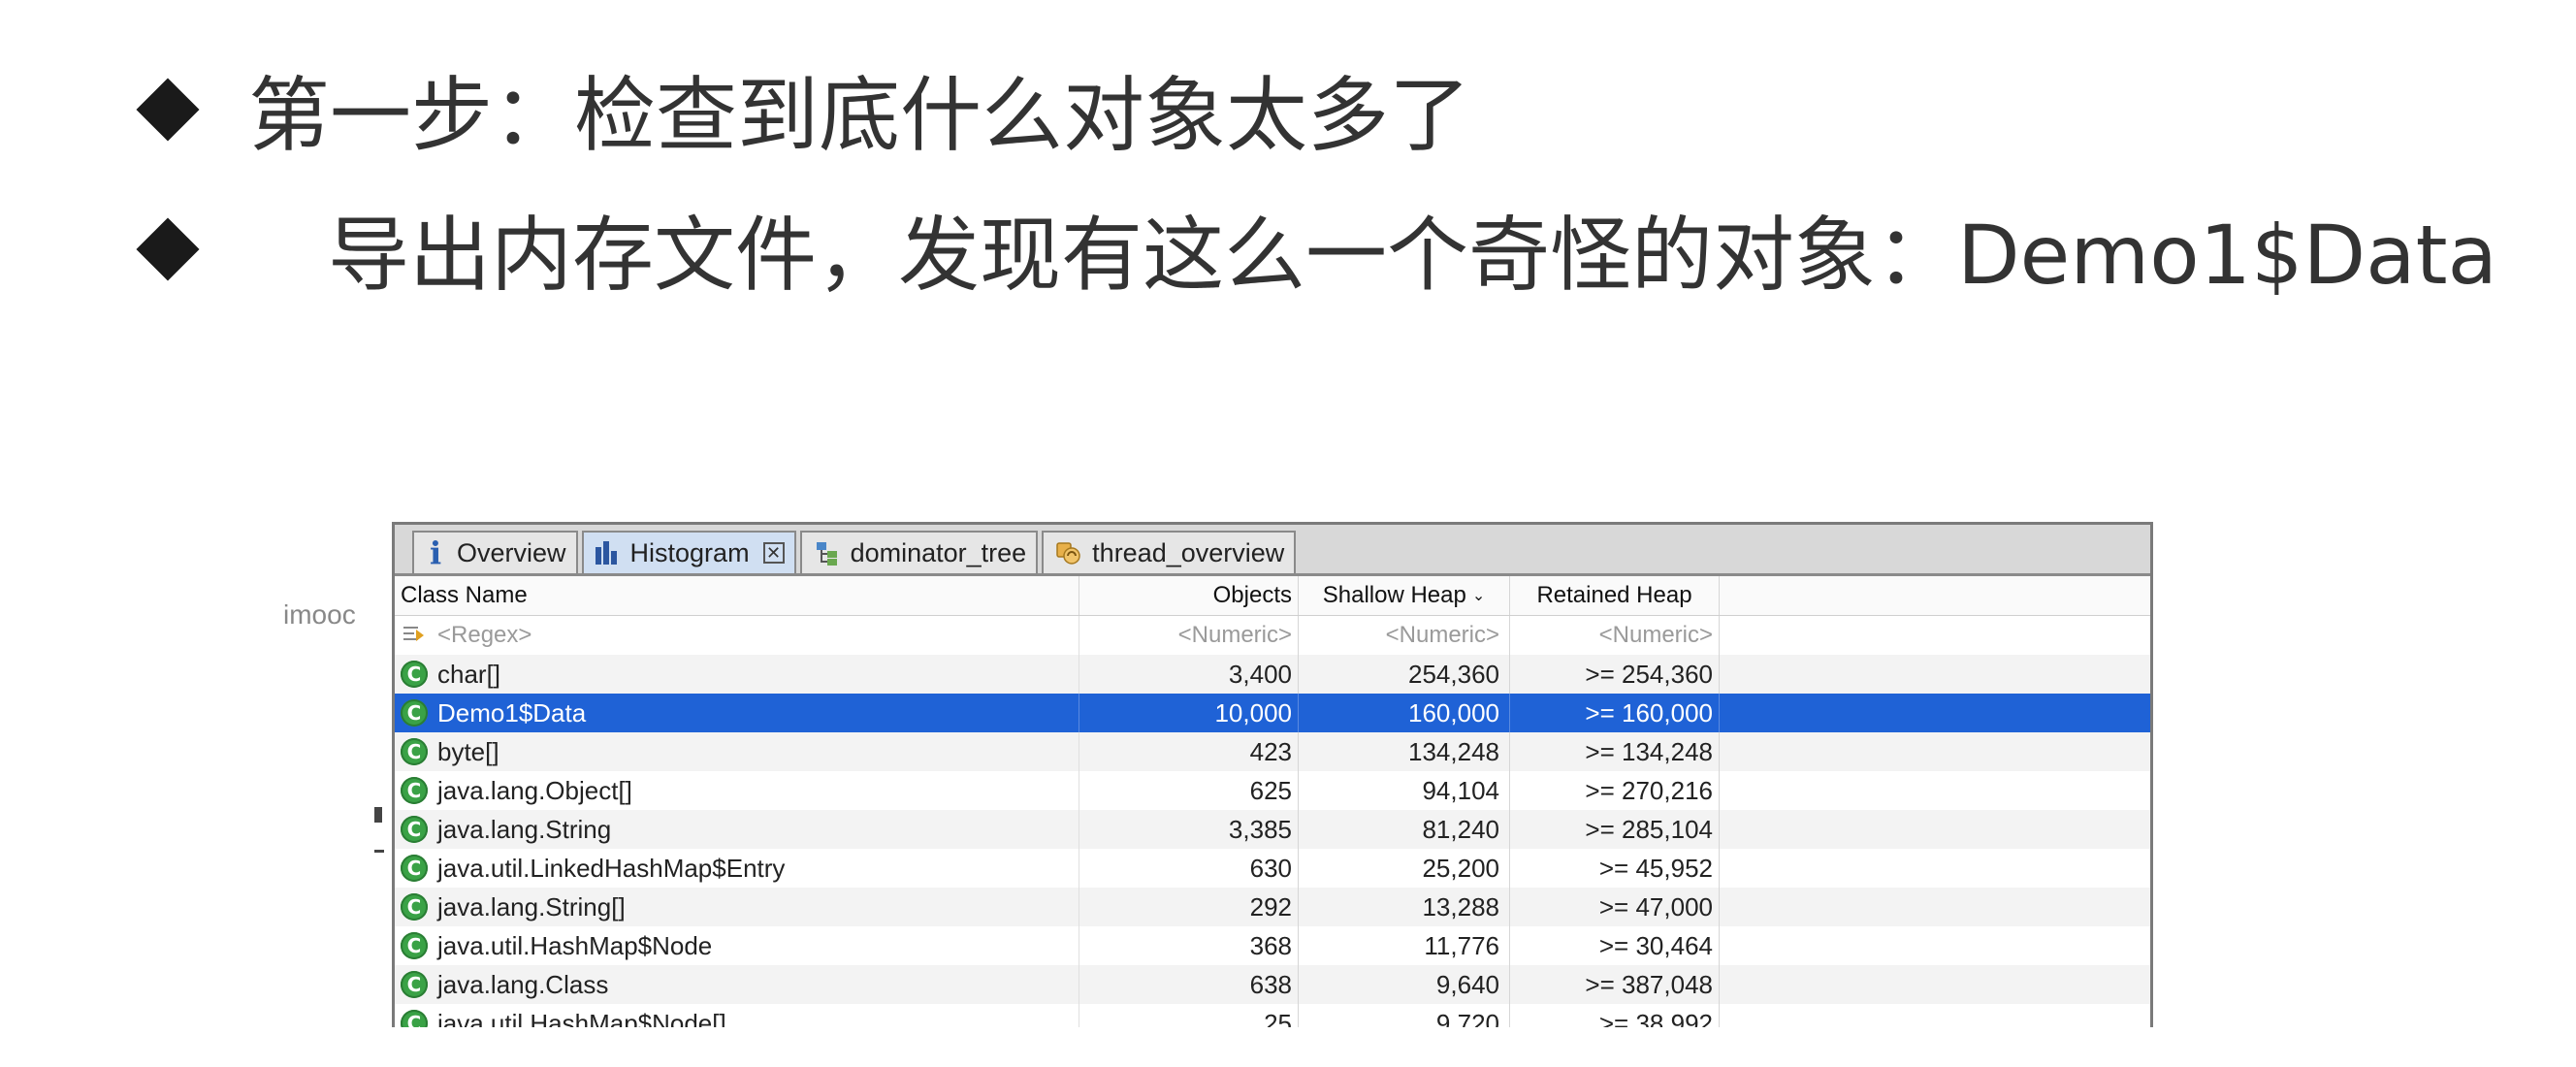 The height and width of the screenshot is (1067, 2576). I want to click on retained-heap-cell: >= 45,952, so click(1615, 868).